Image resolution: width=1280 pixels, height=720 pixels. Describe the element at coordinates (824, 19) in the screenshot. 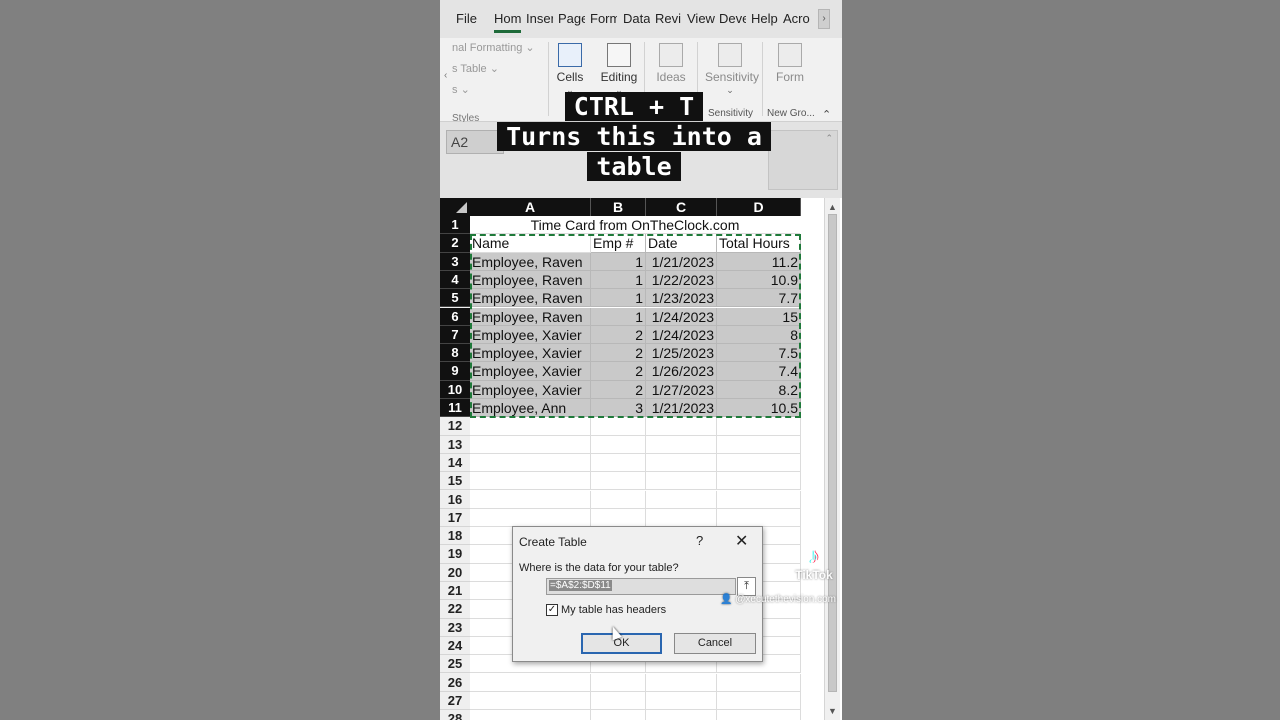

I see `tabs-scroll-right-icon: ›` at that location.